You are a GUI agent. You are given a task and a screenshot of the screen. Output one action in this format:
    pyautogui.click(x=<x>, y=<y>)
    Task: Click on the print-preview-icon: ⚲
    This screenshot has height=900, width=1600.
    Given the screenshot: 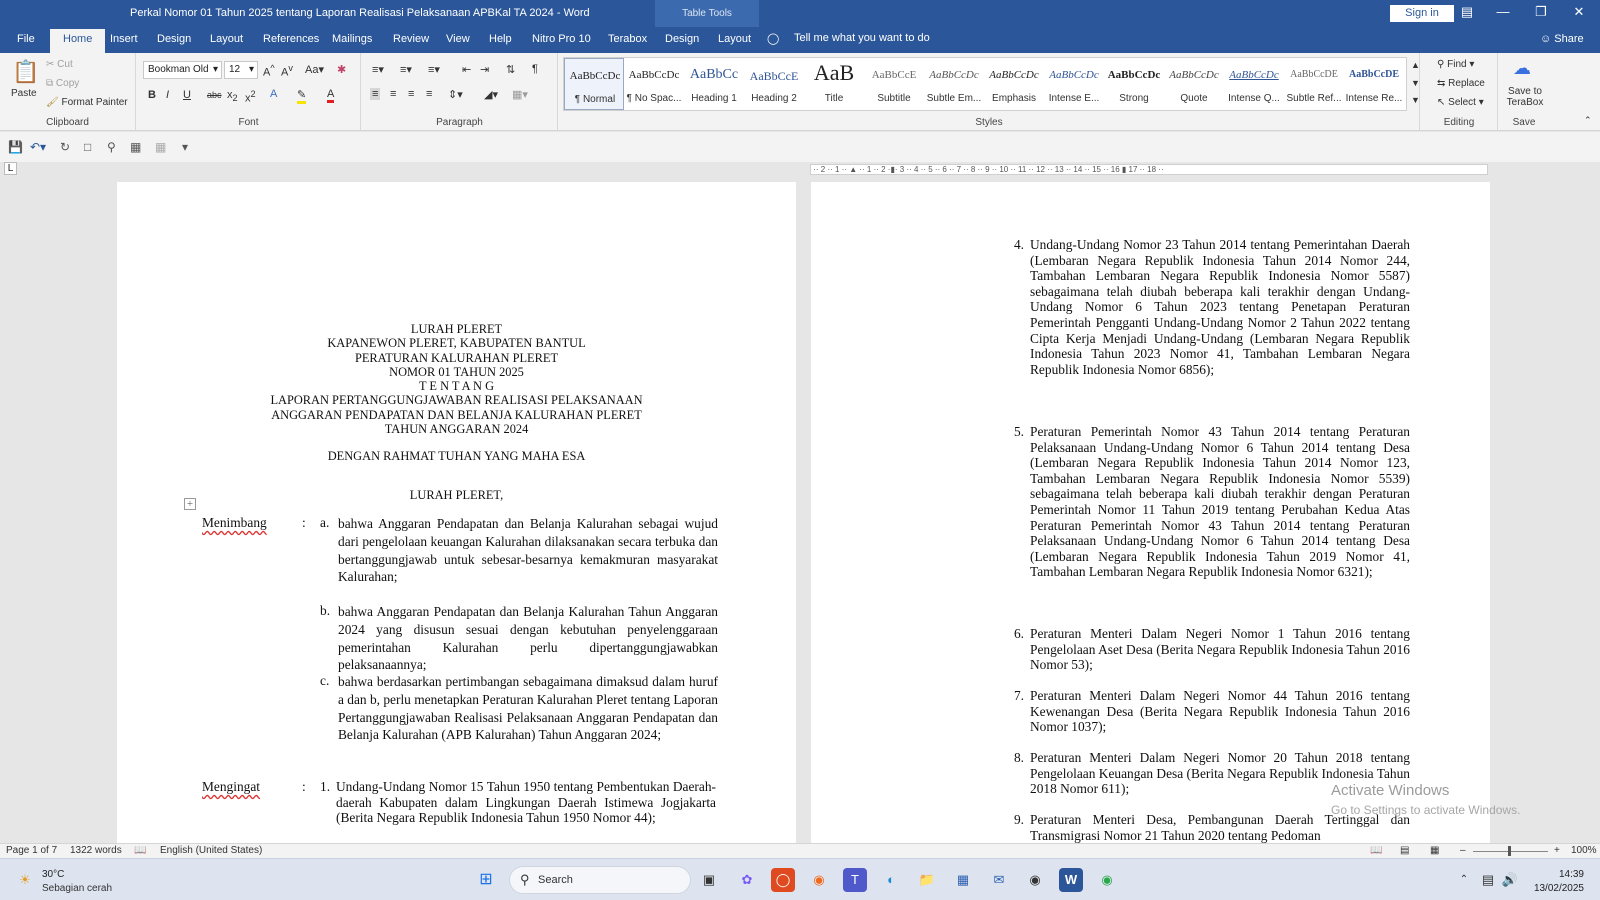 What is the action you would take?
    pyautogui.click(x=111, y=147)
    